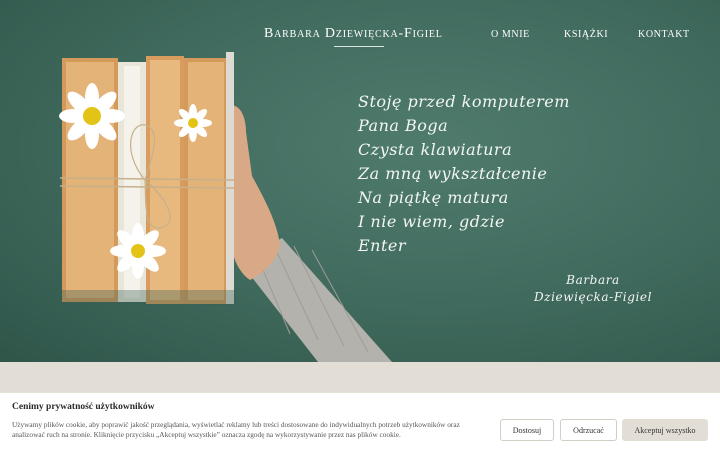  What do you see at coordinates (253, 193) in the screenshot?
I see `hand` at bounding box center [253, 193].